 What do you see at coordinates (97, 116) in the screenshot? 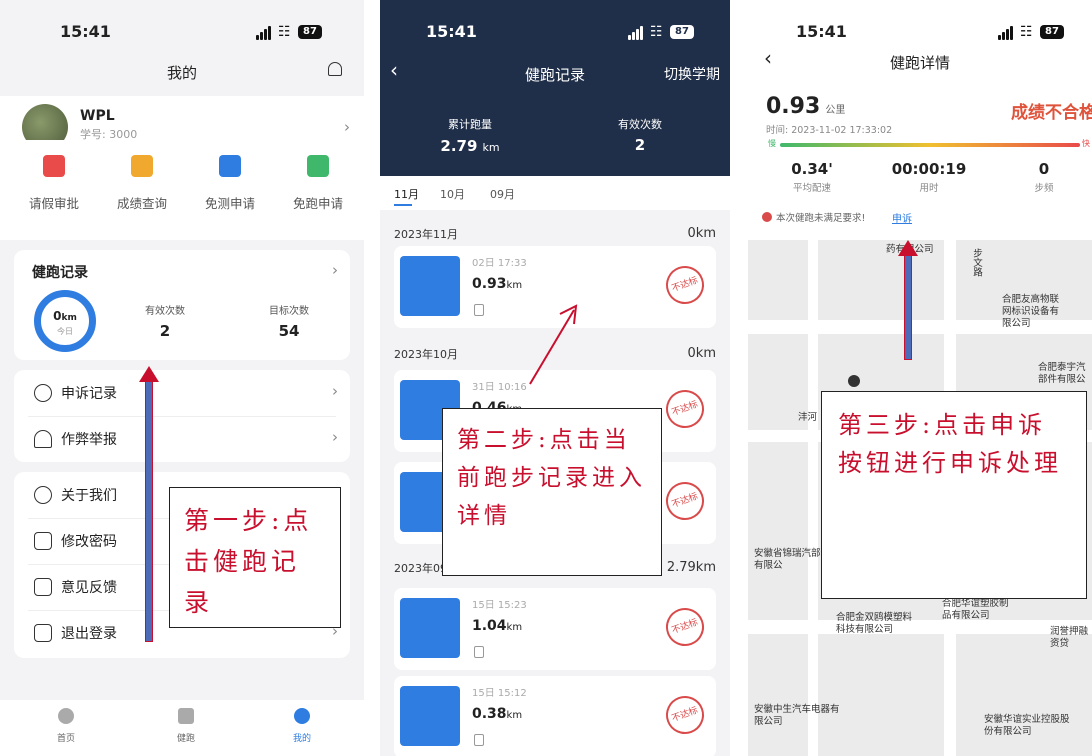
I see `user-name: WPL` at bounding box center [97, 116].